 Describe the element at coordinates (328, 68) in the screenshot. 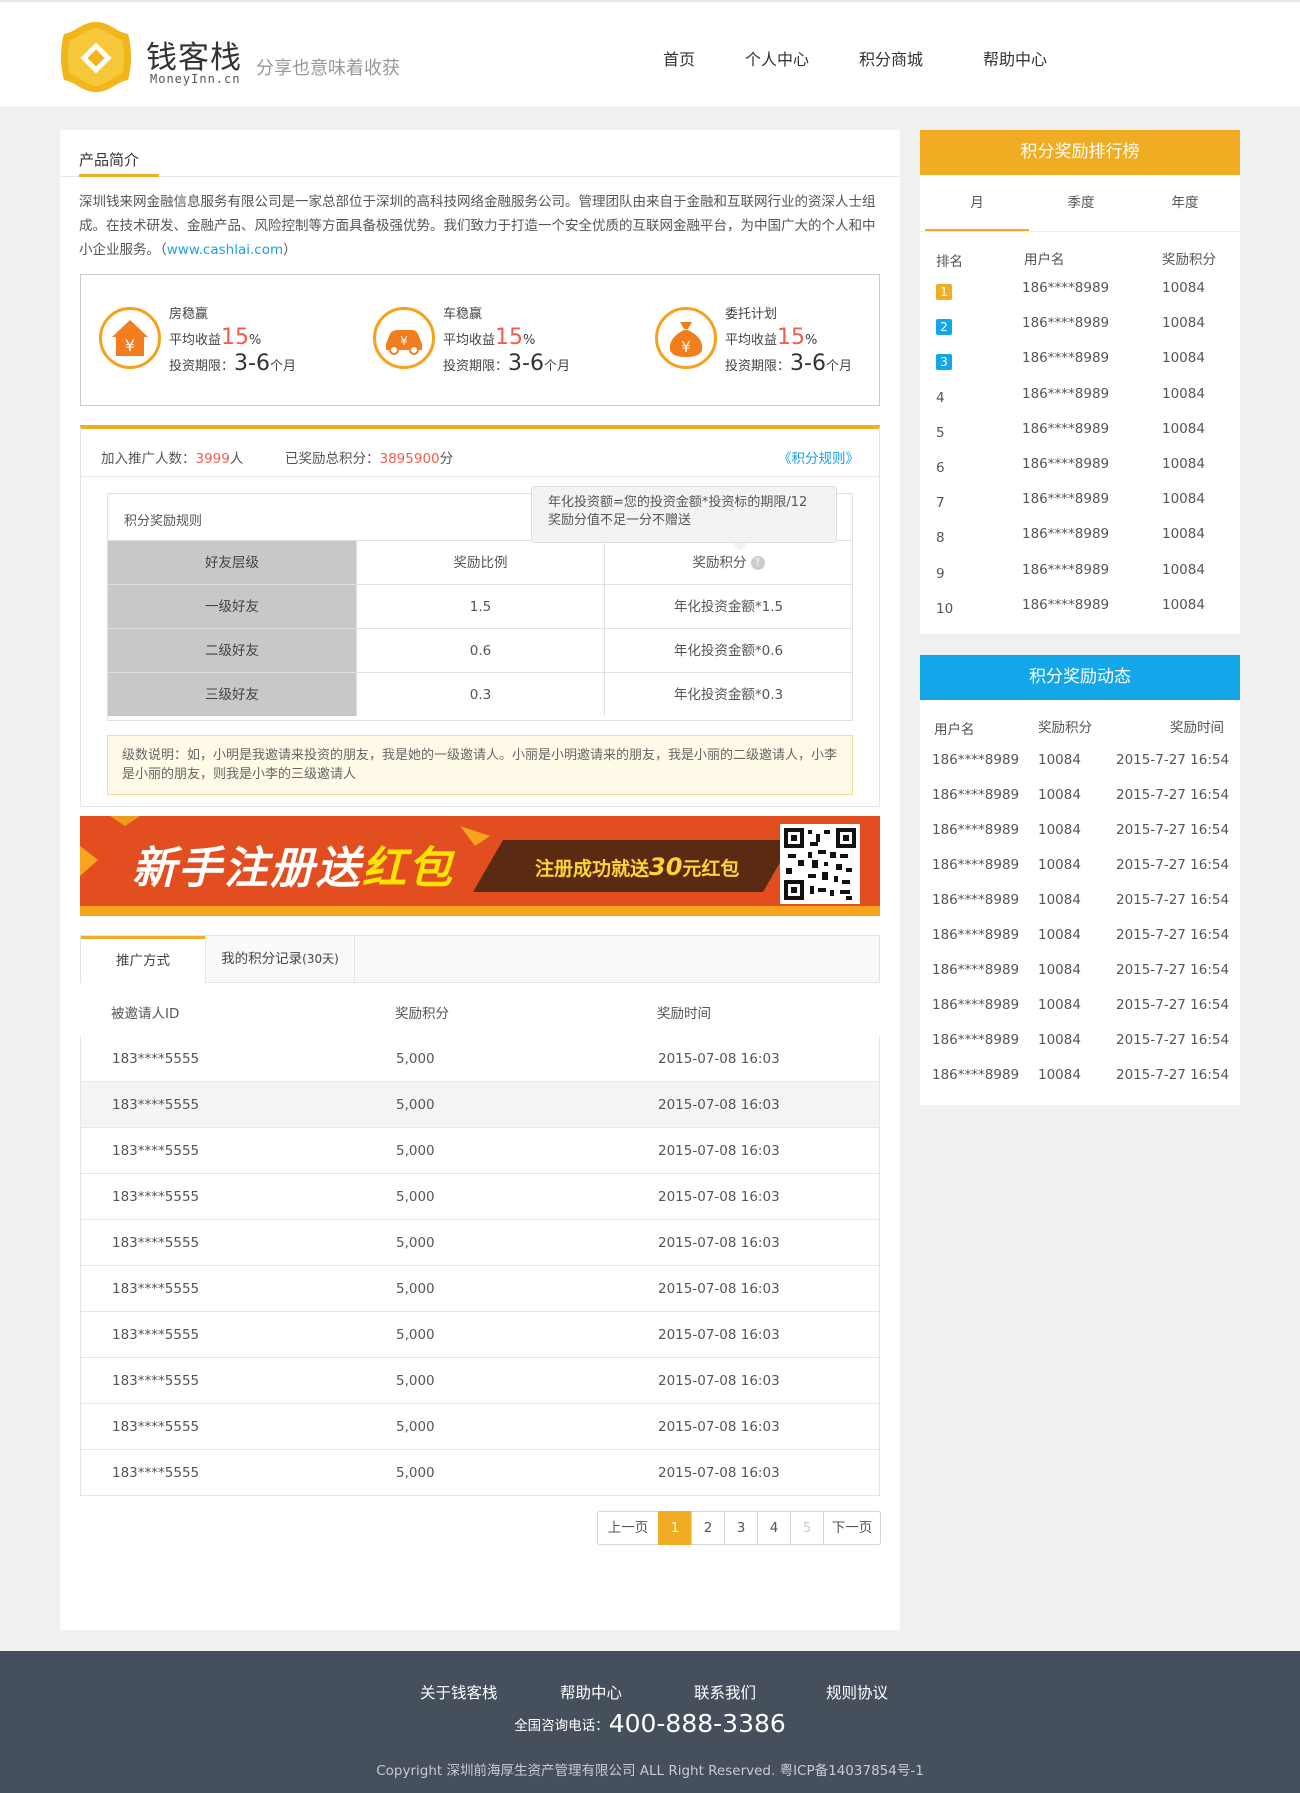

I see `slogan: 分享也意味着收获` at that location.